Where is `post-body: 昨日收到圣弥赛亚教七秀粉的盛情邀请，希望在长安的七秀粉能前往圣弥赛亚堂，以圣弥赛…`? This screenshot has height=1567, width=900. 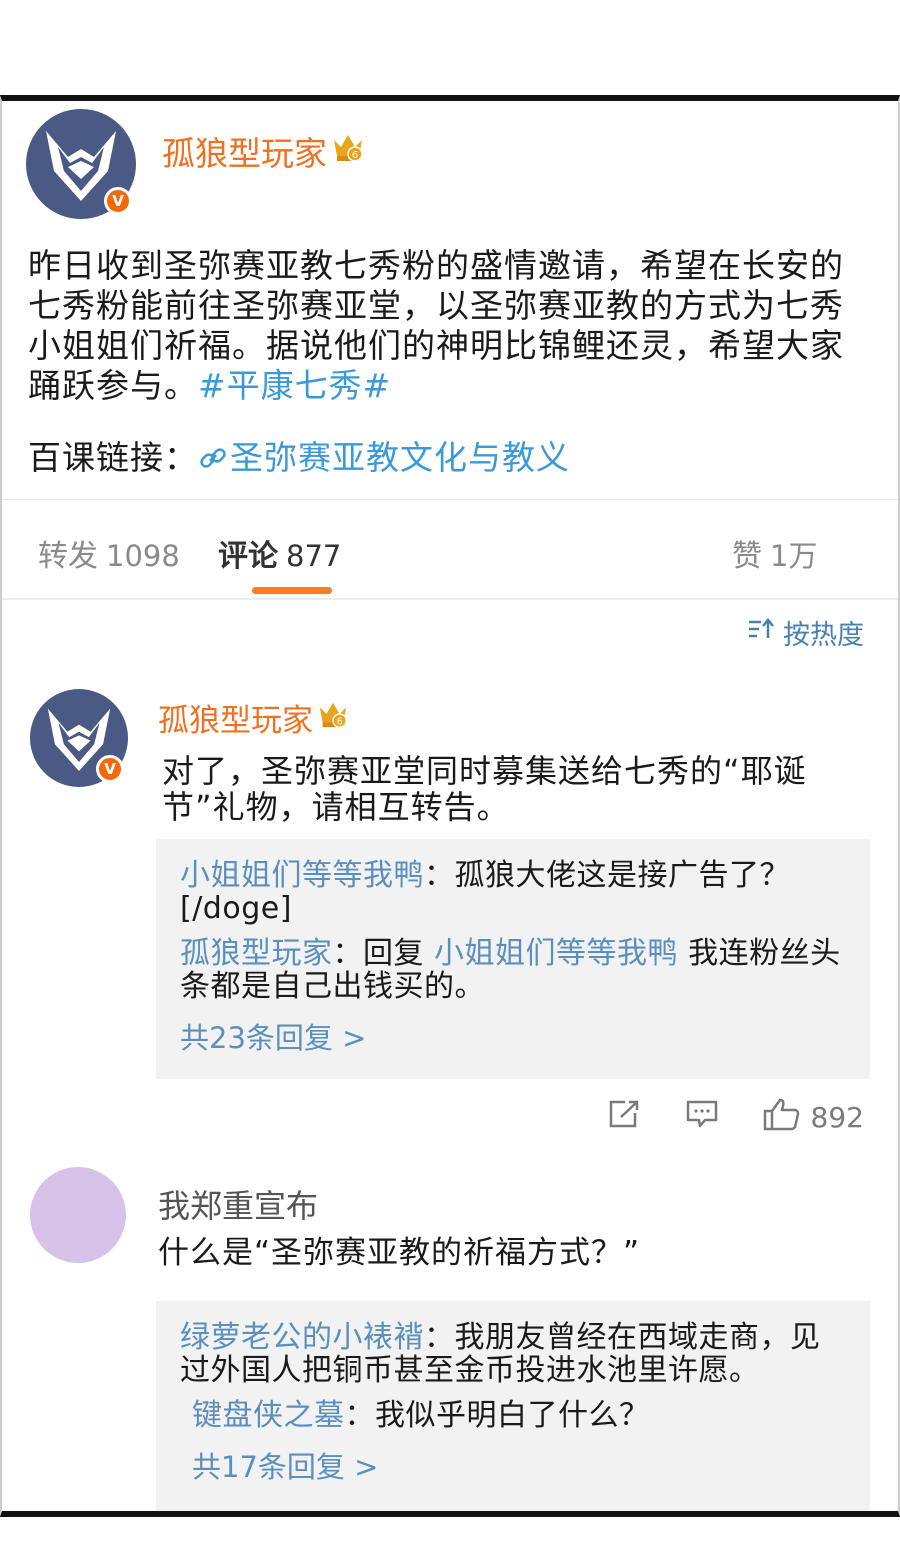 post-body: 昨日收到圣弥赛亚教七秀粉的盛情邀请，希望在长安的七秀粉能前往圣弥赛亚堂，以圣弥赛… is located at coordinates (443, 326).